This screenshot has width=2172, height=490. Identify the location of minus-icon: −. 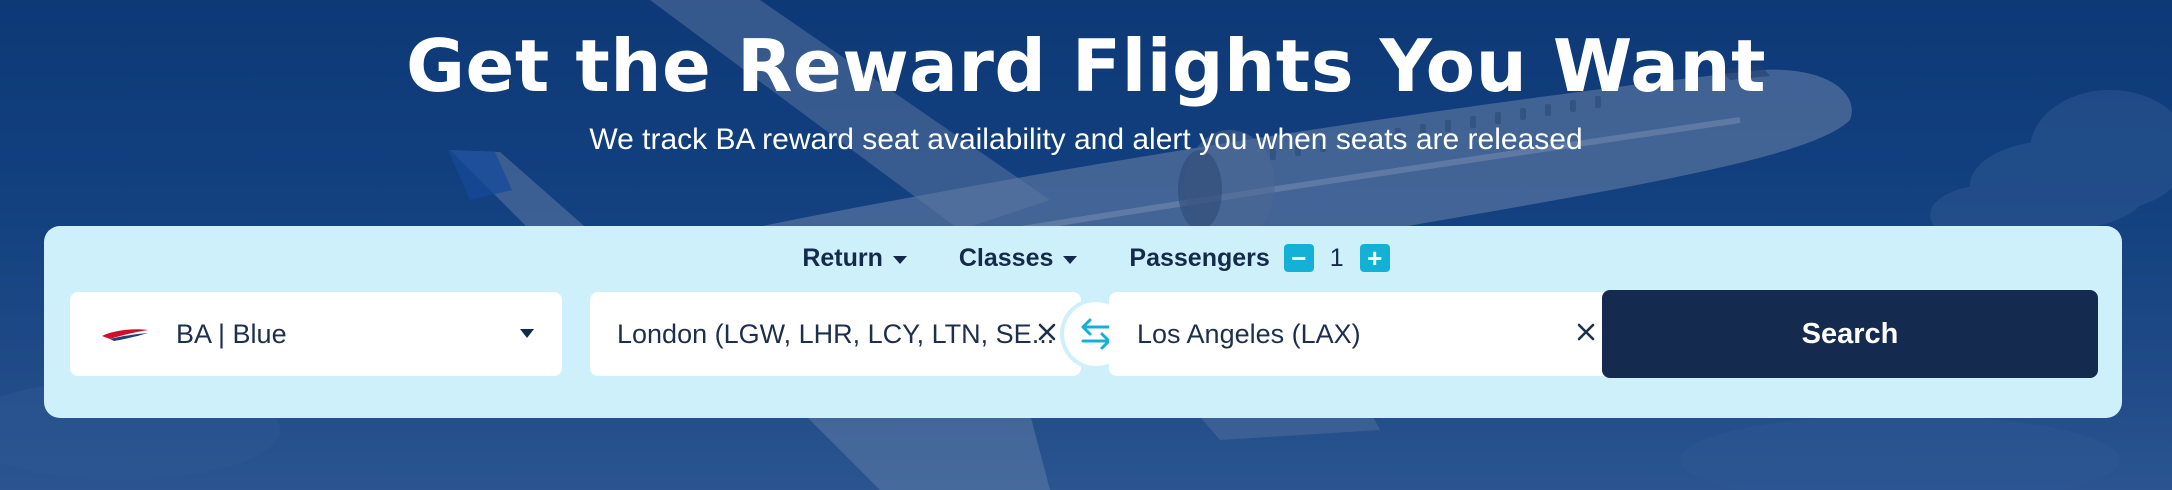
(1299, 258).